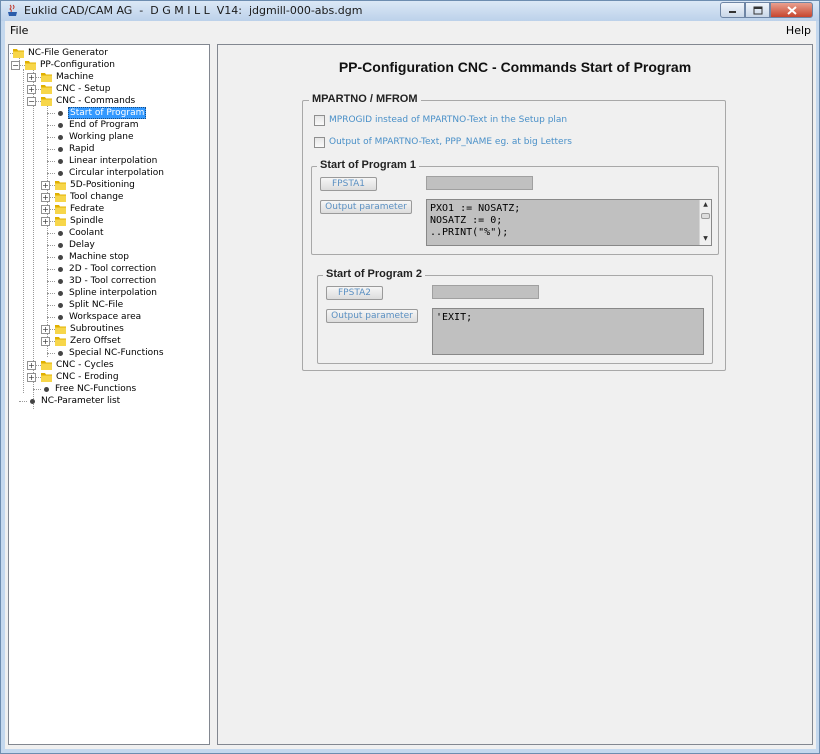 This screenshot has height=754, width=820. I want to click on tree-item-fedrate: Fedrate, so click(87, 209).